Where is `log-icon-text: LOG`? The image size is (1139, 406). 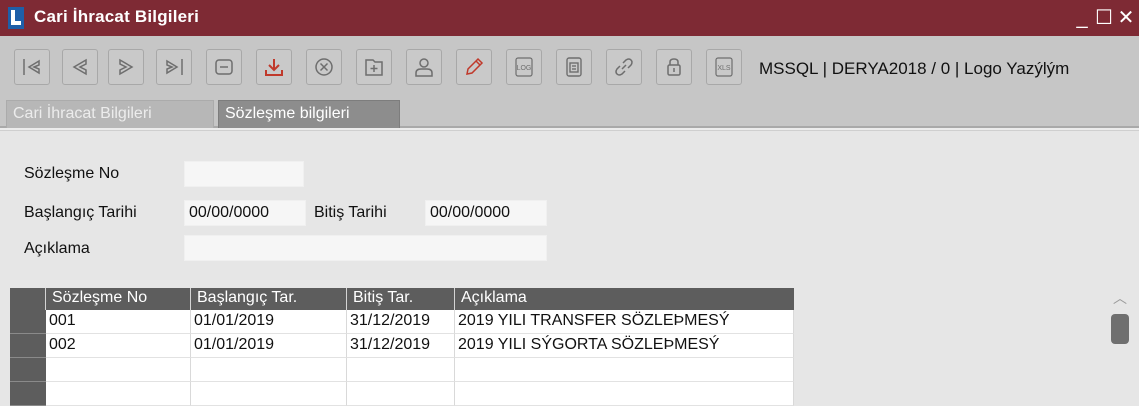
log-icon-text: LOG is located at coordinates (524, 68).